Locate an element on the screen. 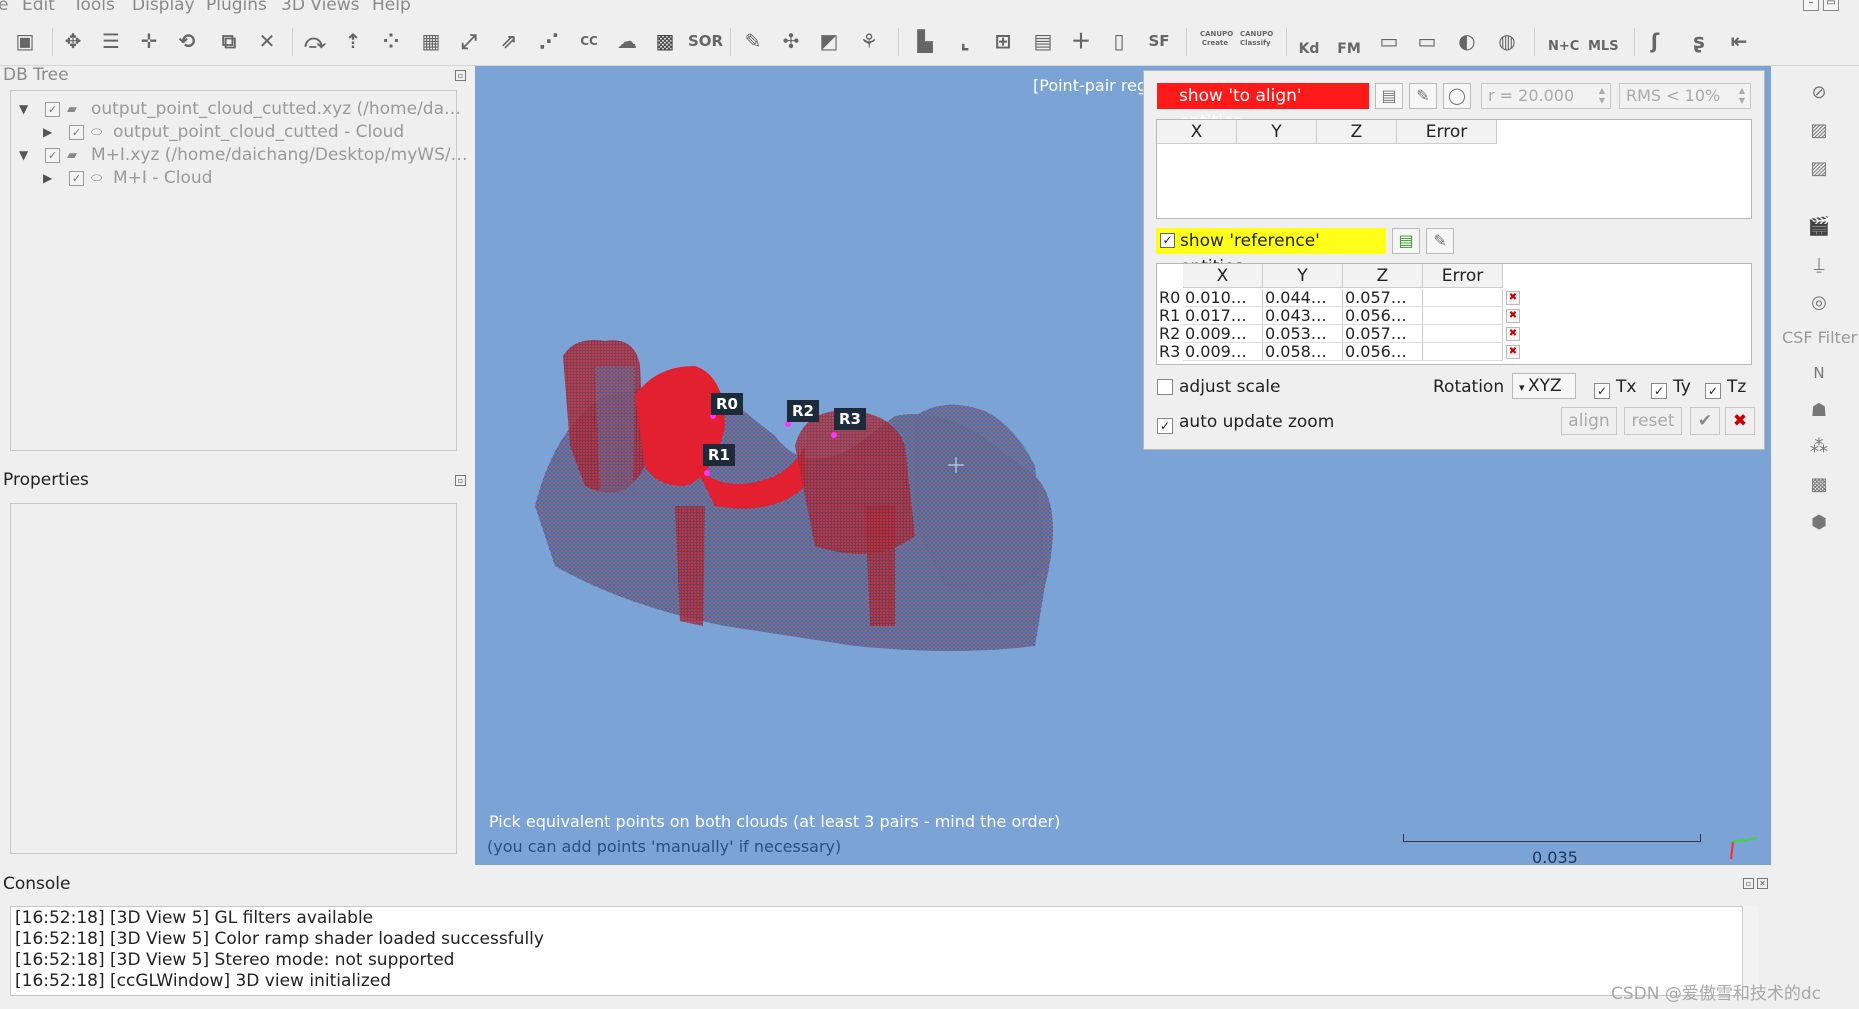  properties-close-icon: ▫ is located at coordinates (460, 480).